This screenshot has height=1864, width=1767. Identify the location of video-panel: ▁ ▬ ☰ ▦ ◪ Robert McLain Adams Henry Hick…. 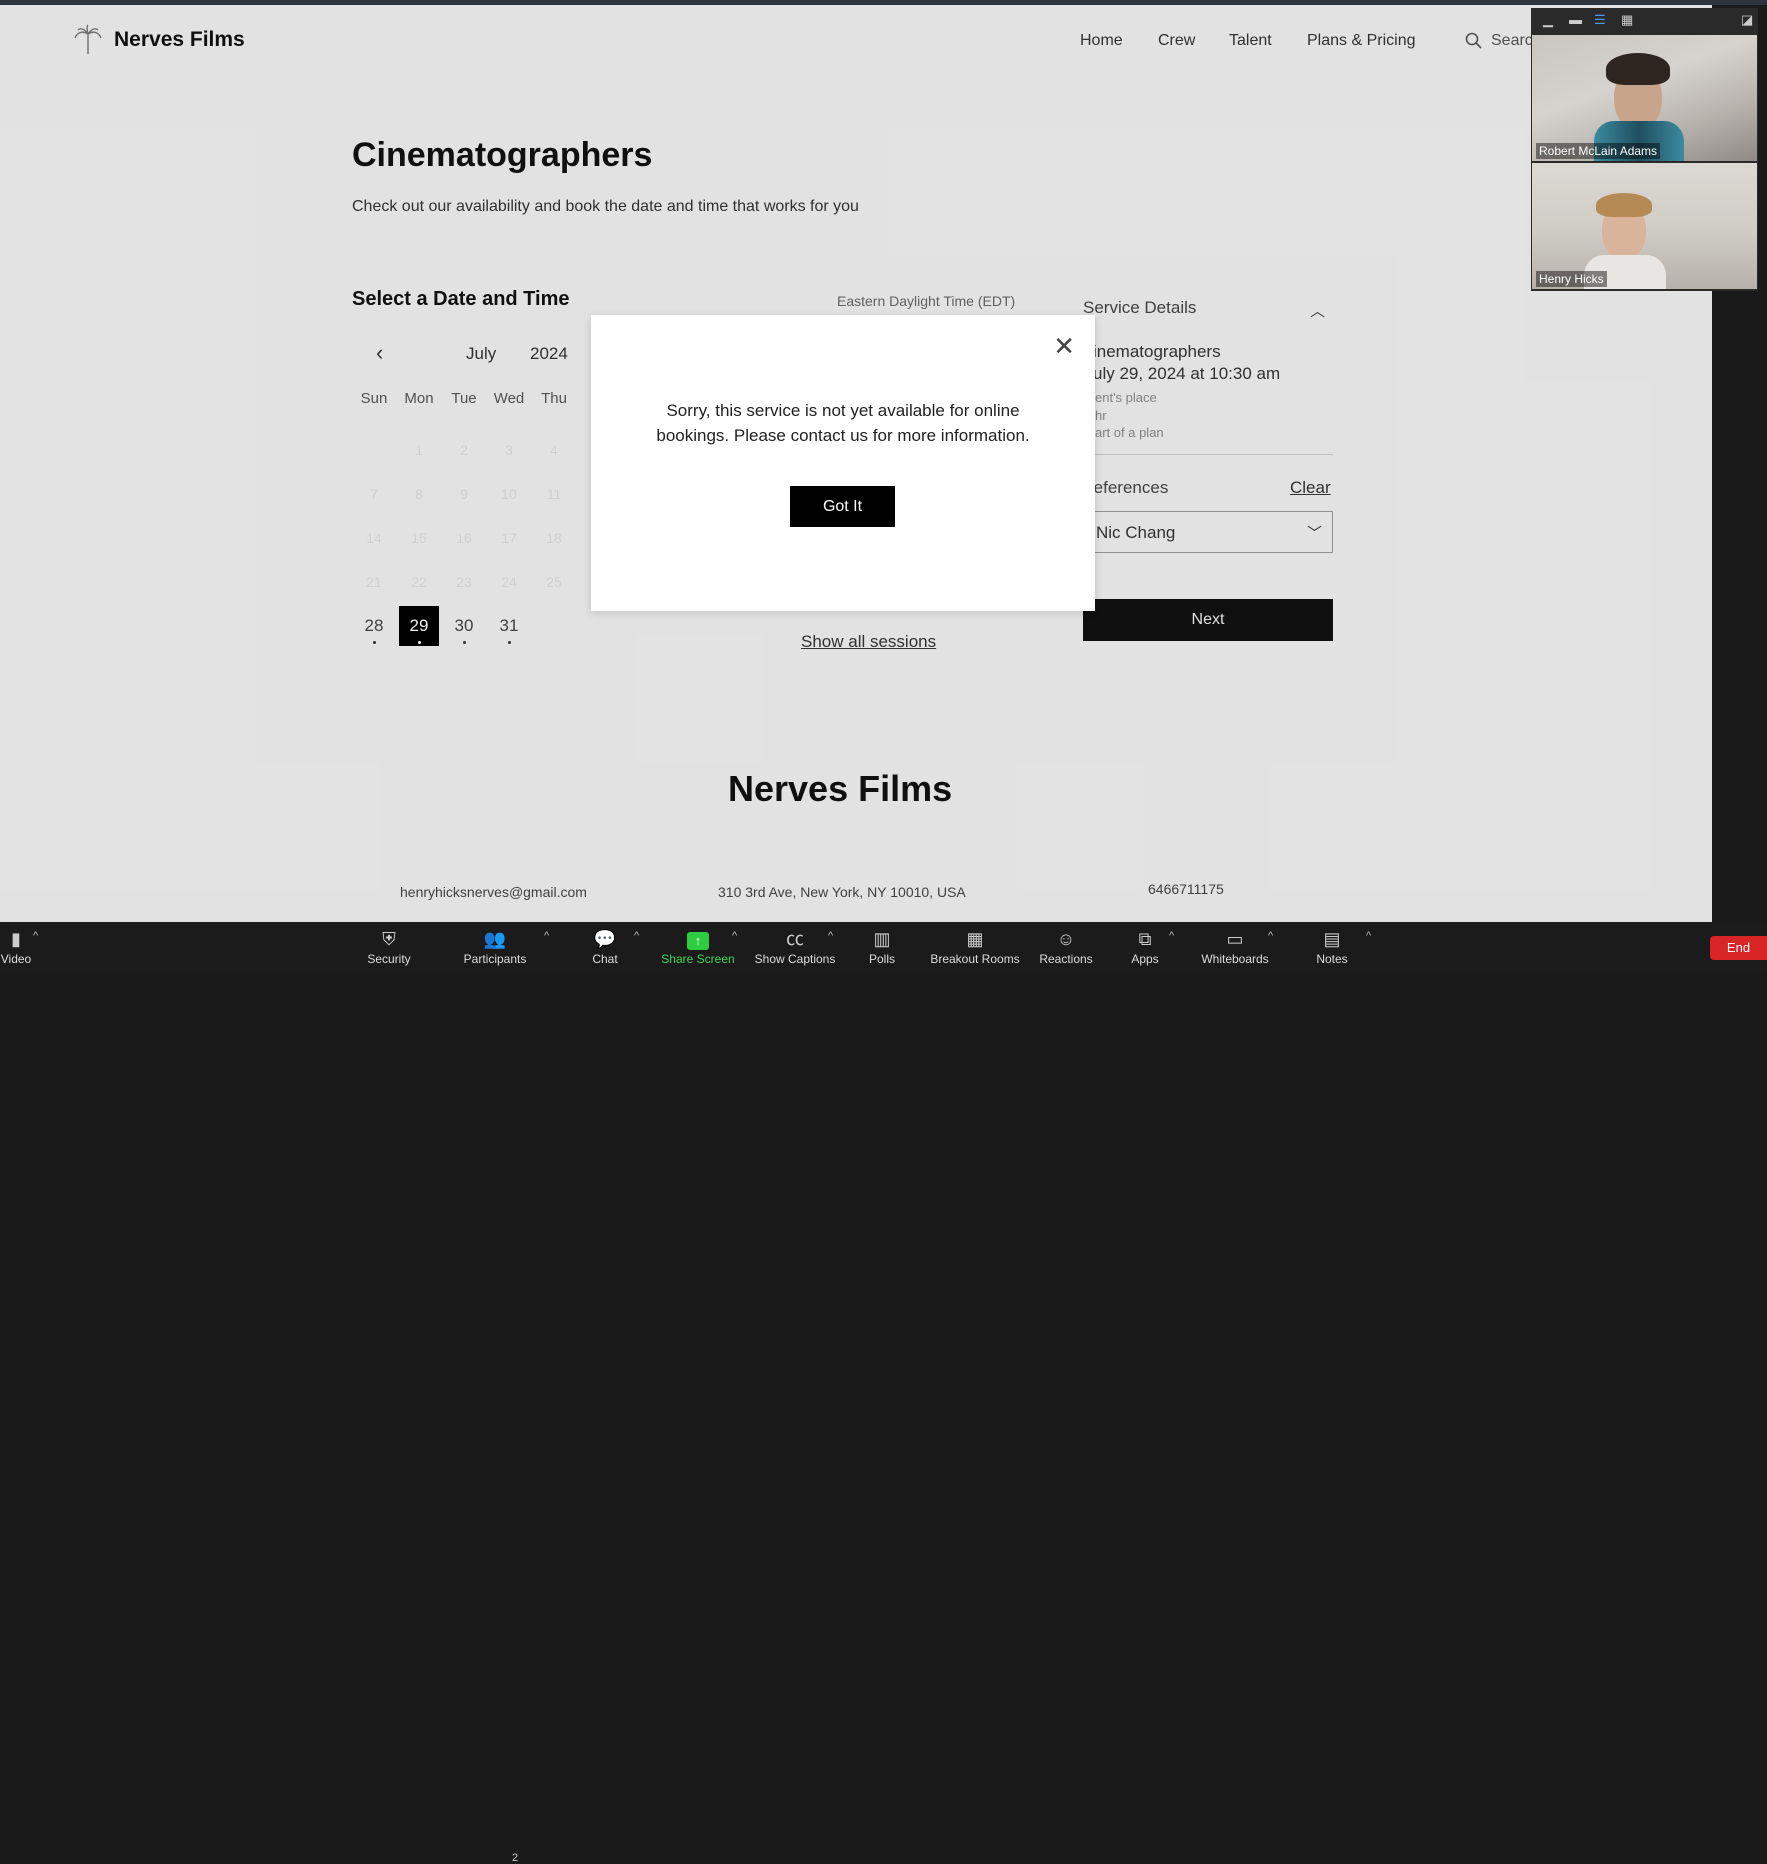
(1644, 149).